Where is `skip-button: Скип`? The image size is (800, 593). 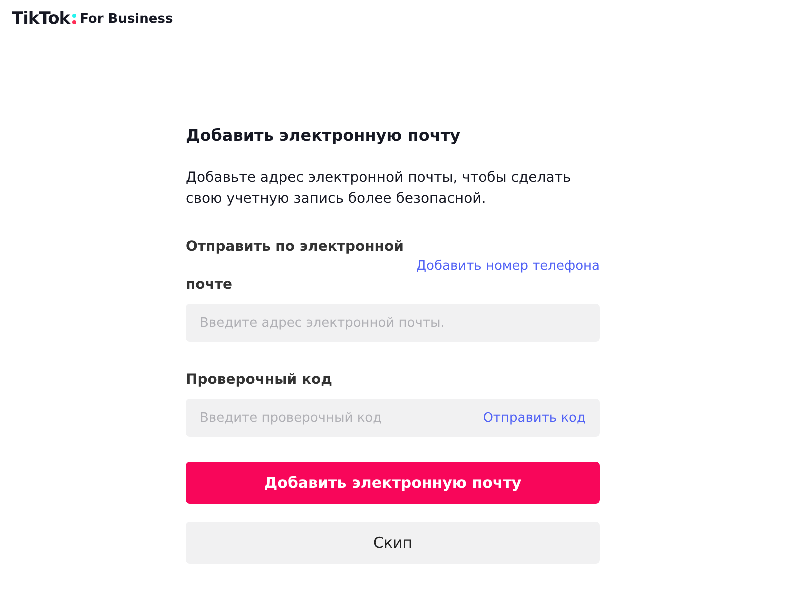 skip-button: Скип is located at coordinates (393, 543).